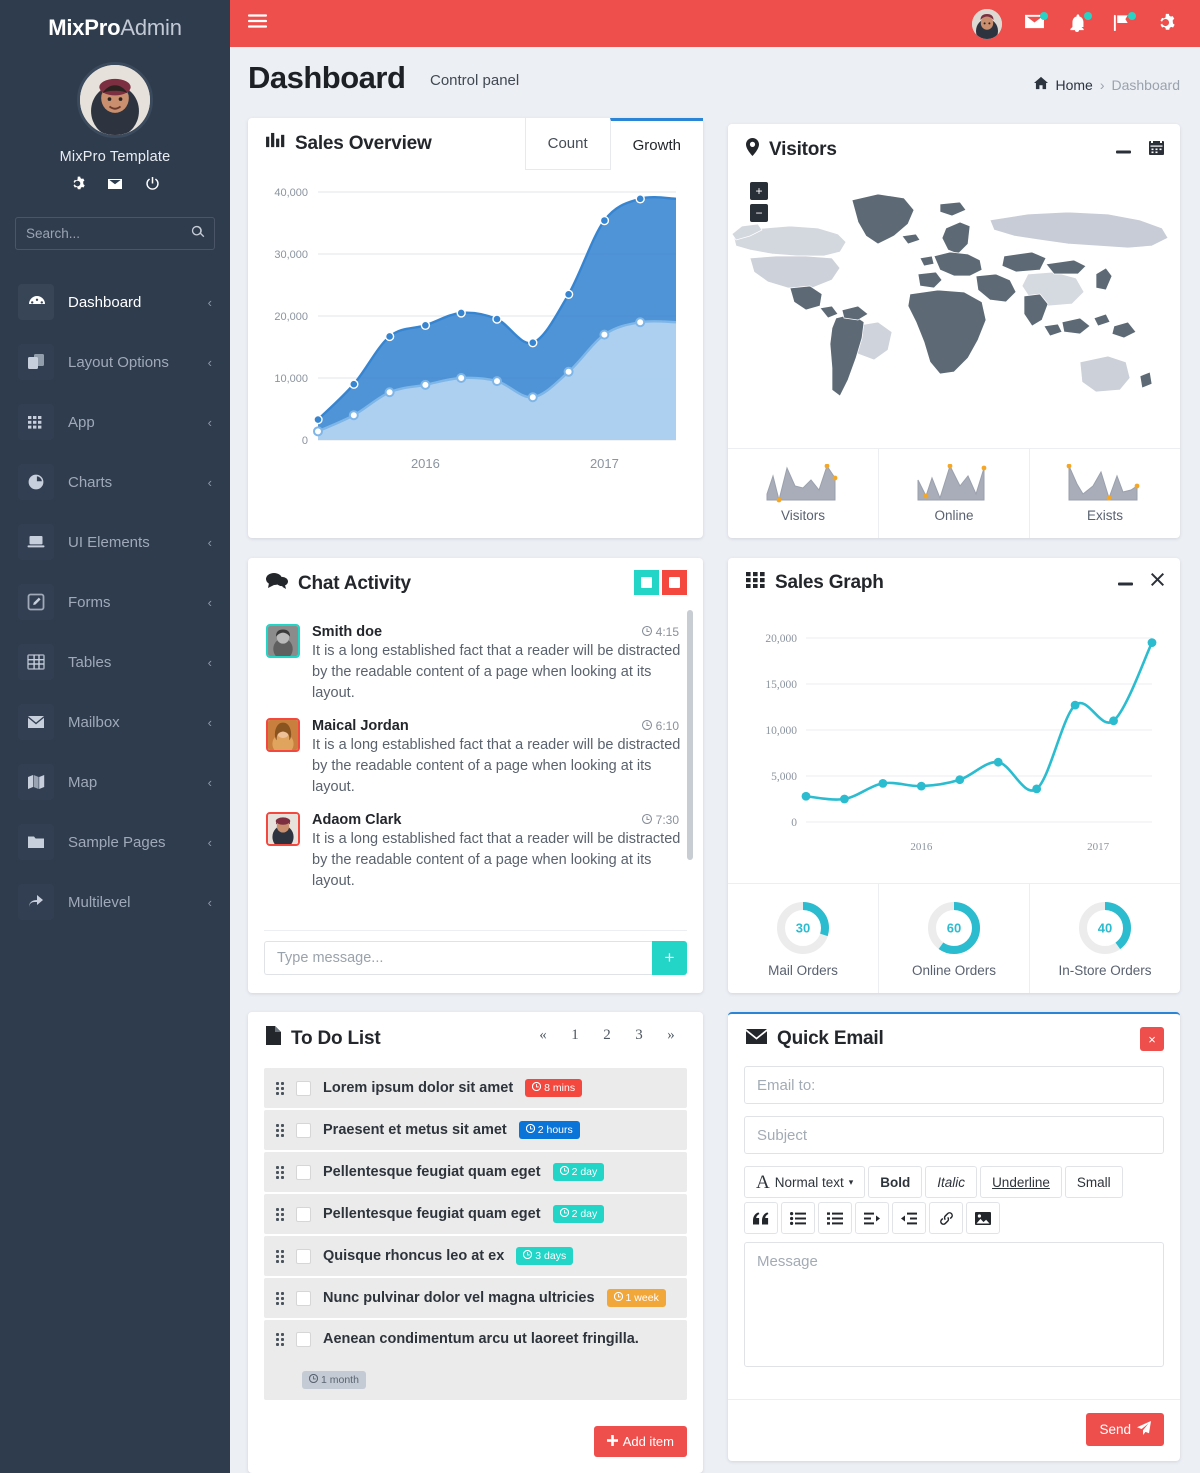 This screenshot has width=1200, height=1473. I want to click on topbar-avatar, so click(987, 23).